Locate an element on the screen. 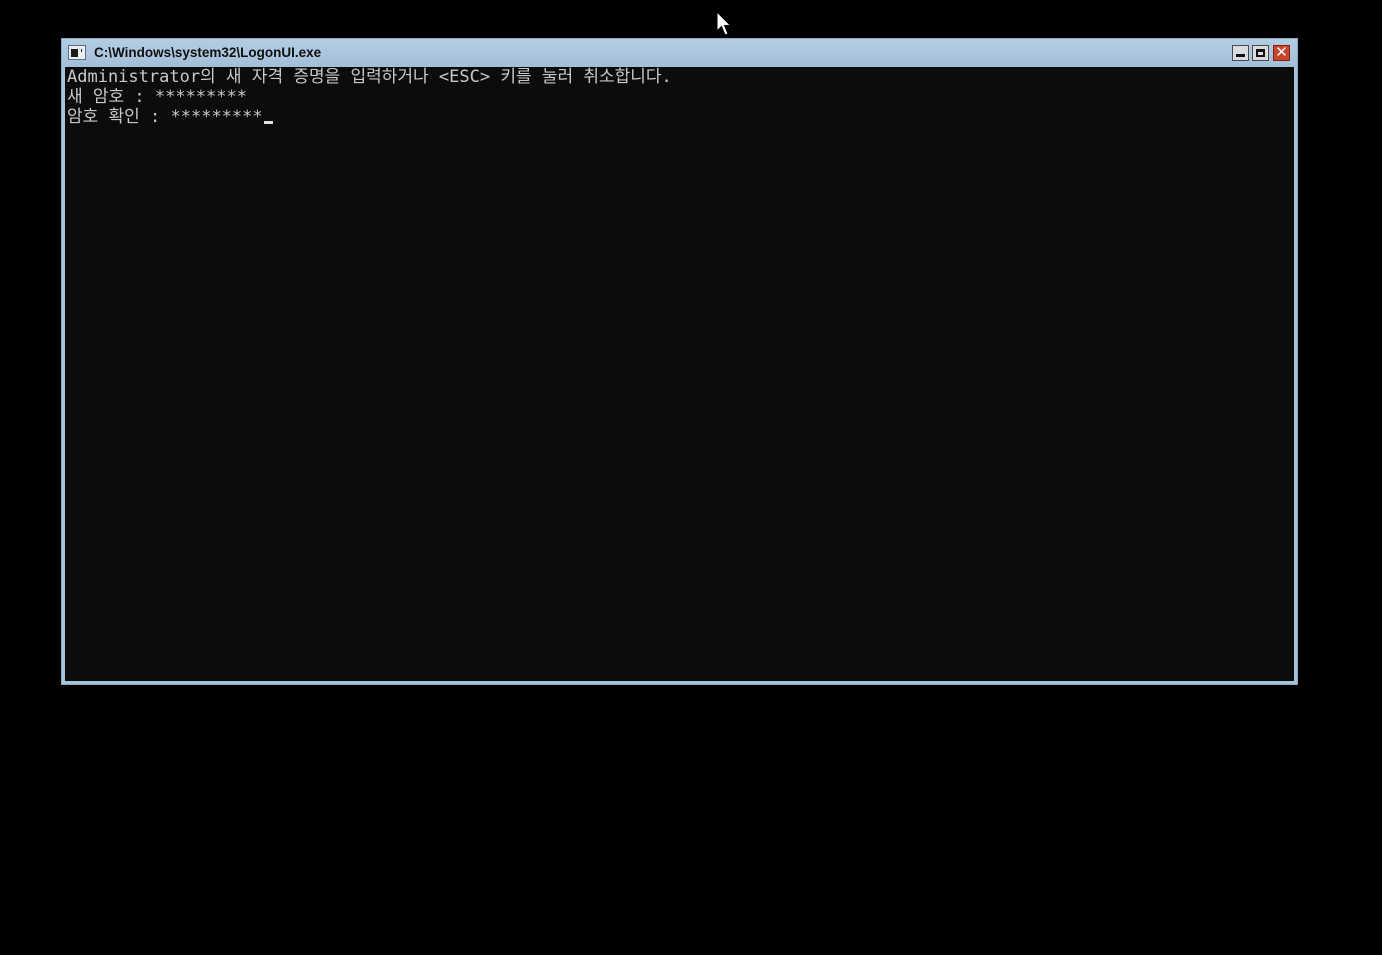 This screenshot has height=955, width=1382. close-icon: ✕ is located at coordinates (1281, 52).